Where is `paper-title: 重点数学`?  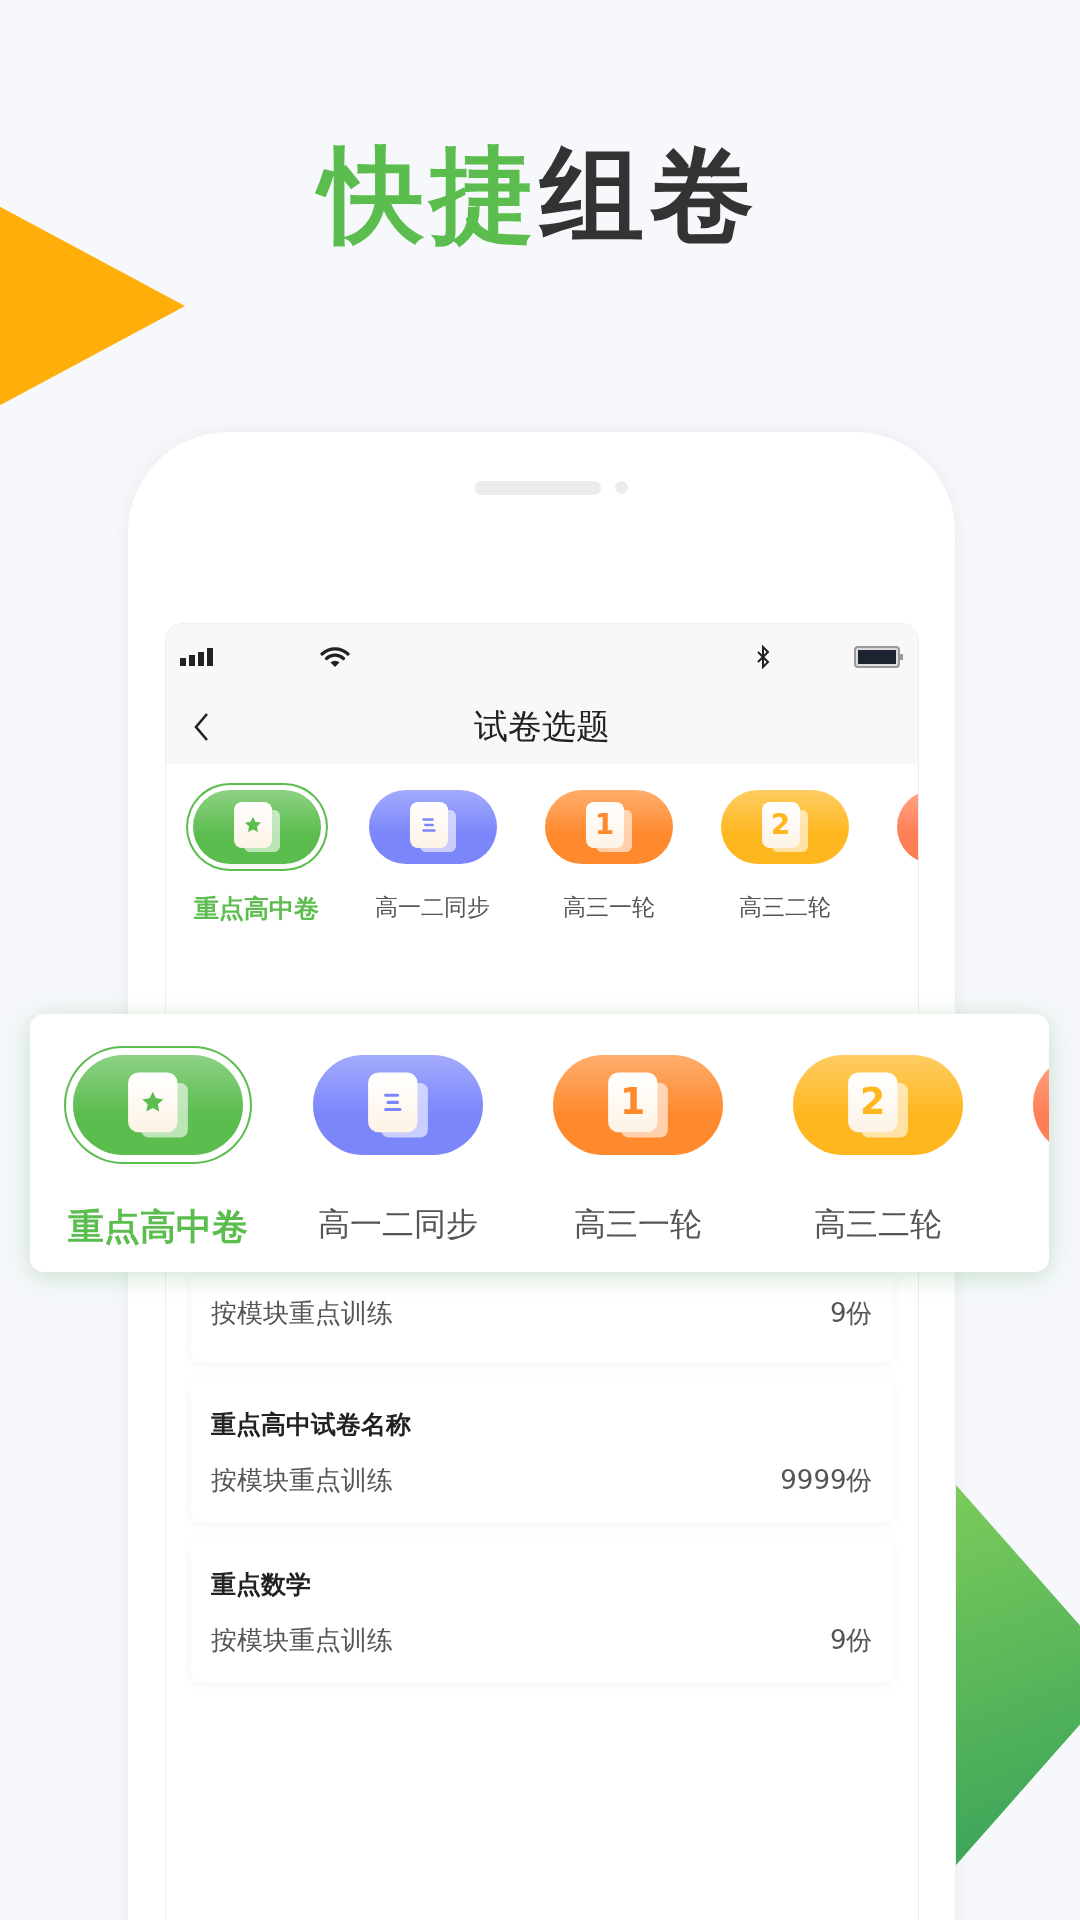
paper-title: 重点数学 is located at coordinates (261, 1585).